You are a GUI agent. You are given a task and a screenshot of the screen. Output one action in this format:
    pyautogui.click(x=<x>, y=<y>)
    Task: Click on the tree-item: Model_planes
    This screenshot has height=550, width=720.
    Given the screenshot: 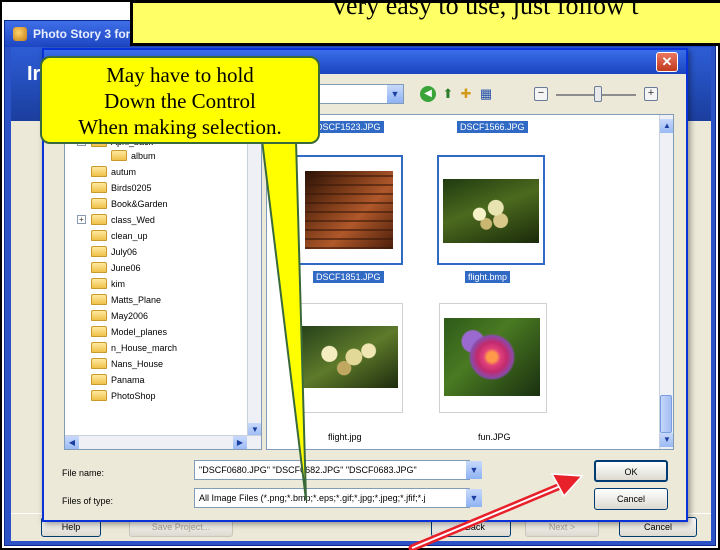 What is the action you would take?
    pyautogui.click(x=129, y=332)
    